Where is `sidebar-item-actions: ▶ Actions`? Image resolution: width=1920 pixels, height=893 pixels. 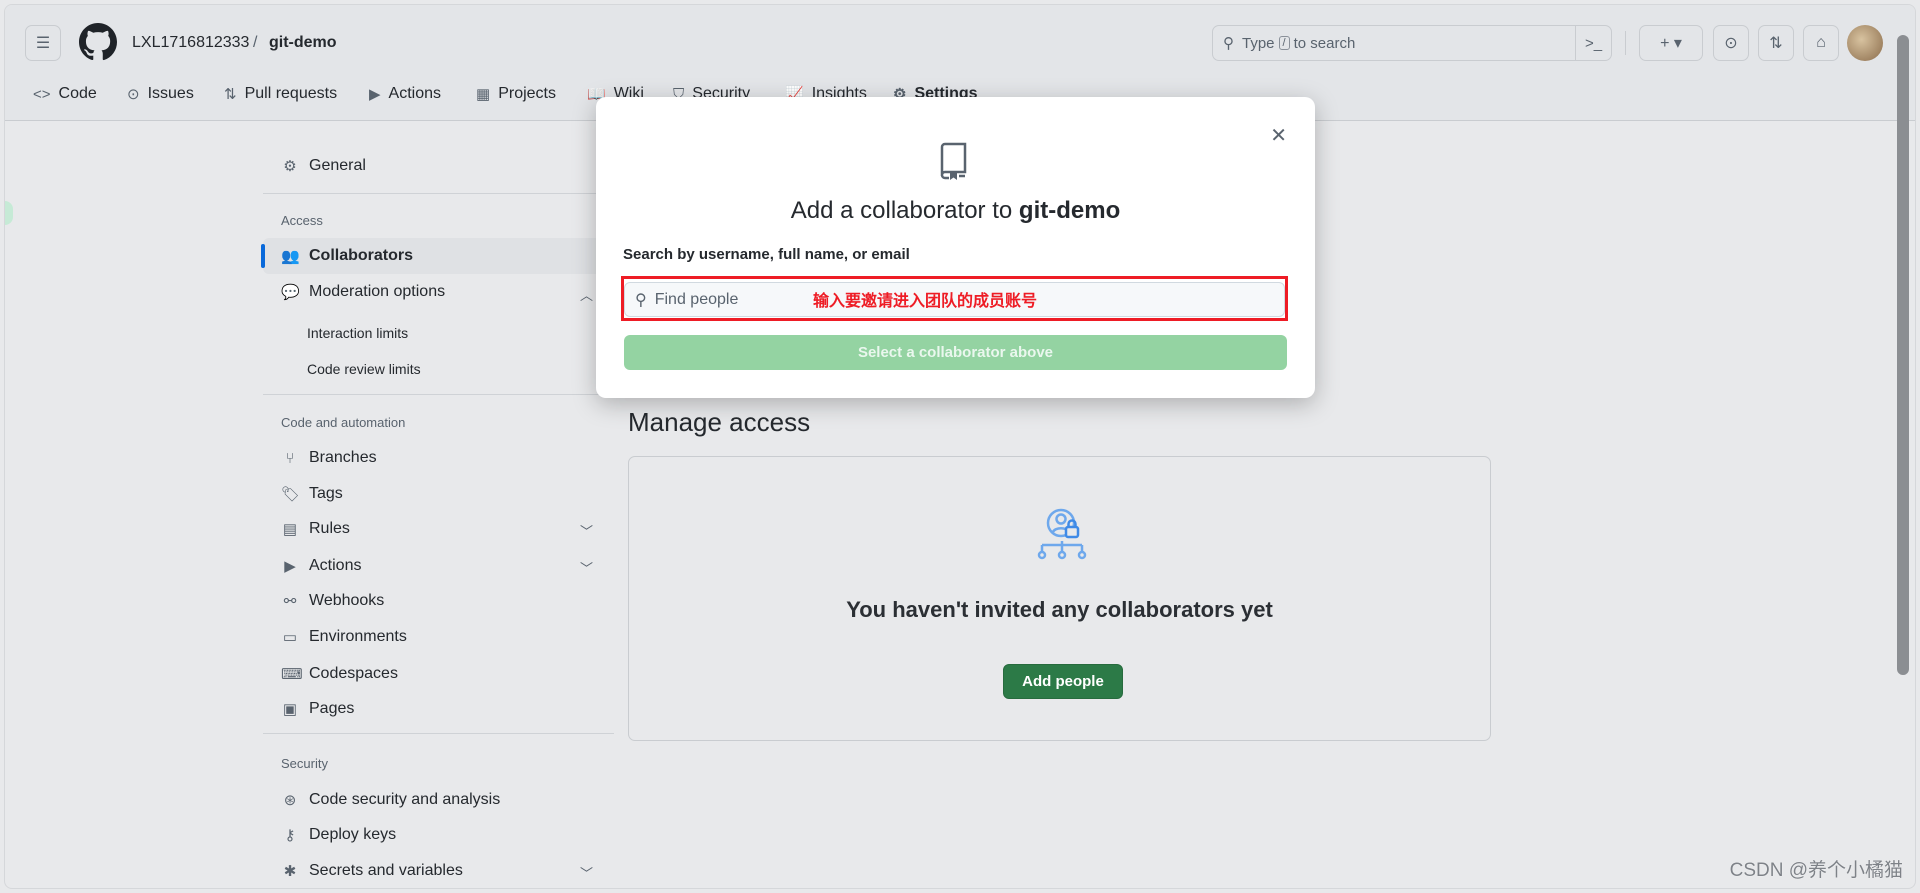
sidebar-item-actions: ▶ Actions is located at coordinates (438, 566).